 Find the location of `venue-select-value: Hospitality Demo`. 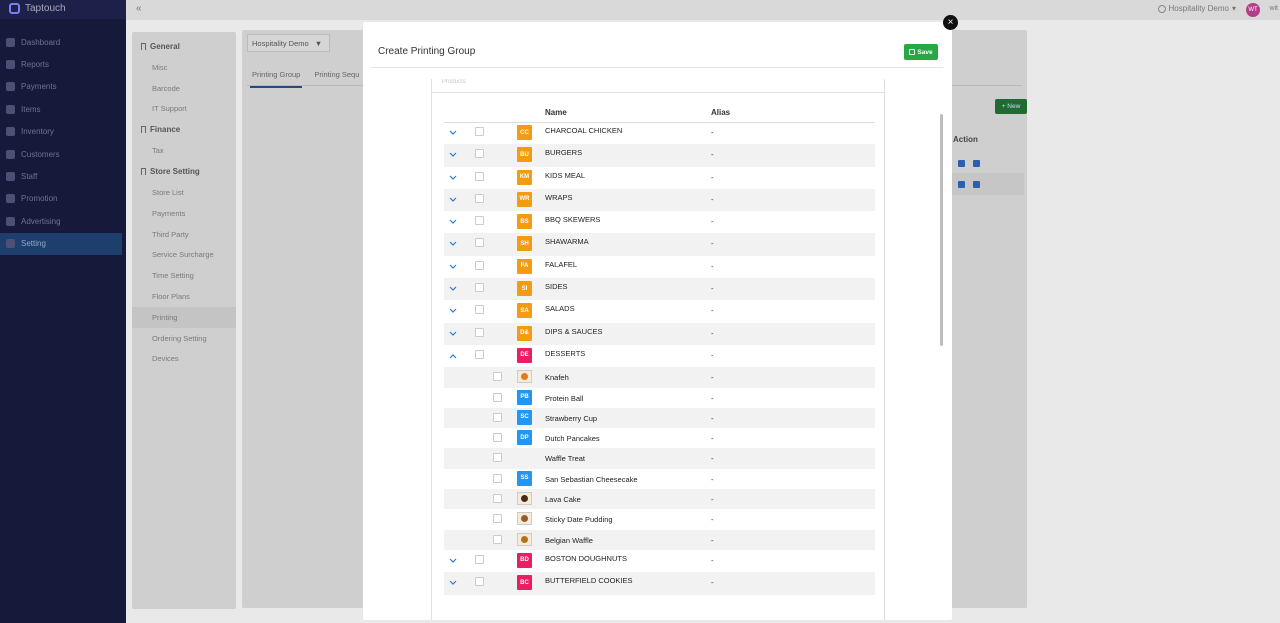

venue-select-value: Hospitality Demo is located at coordinates (280, 43).